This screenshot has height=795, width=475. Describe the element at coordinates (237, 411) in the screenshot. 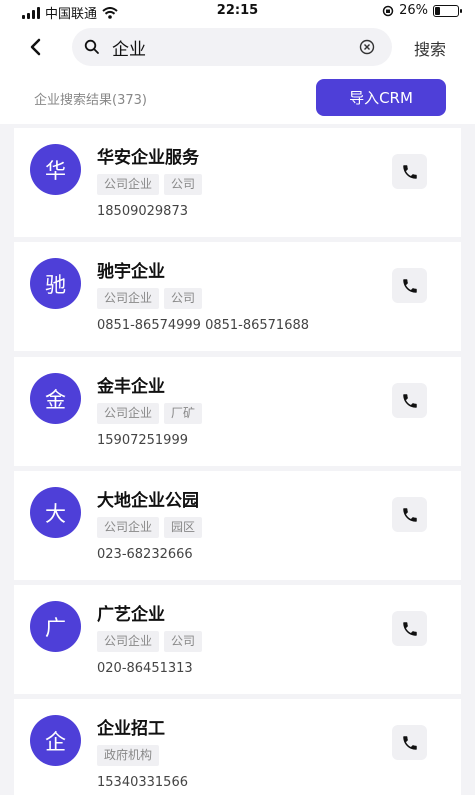

I see `company-card: 金 金丰企业 公司企业 厂矿 15907251999` at that location.